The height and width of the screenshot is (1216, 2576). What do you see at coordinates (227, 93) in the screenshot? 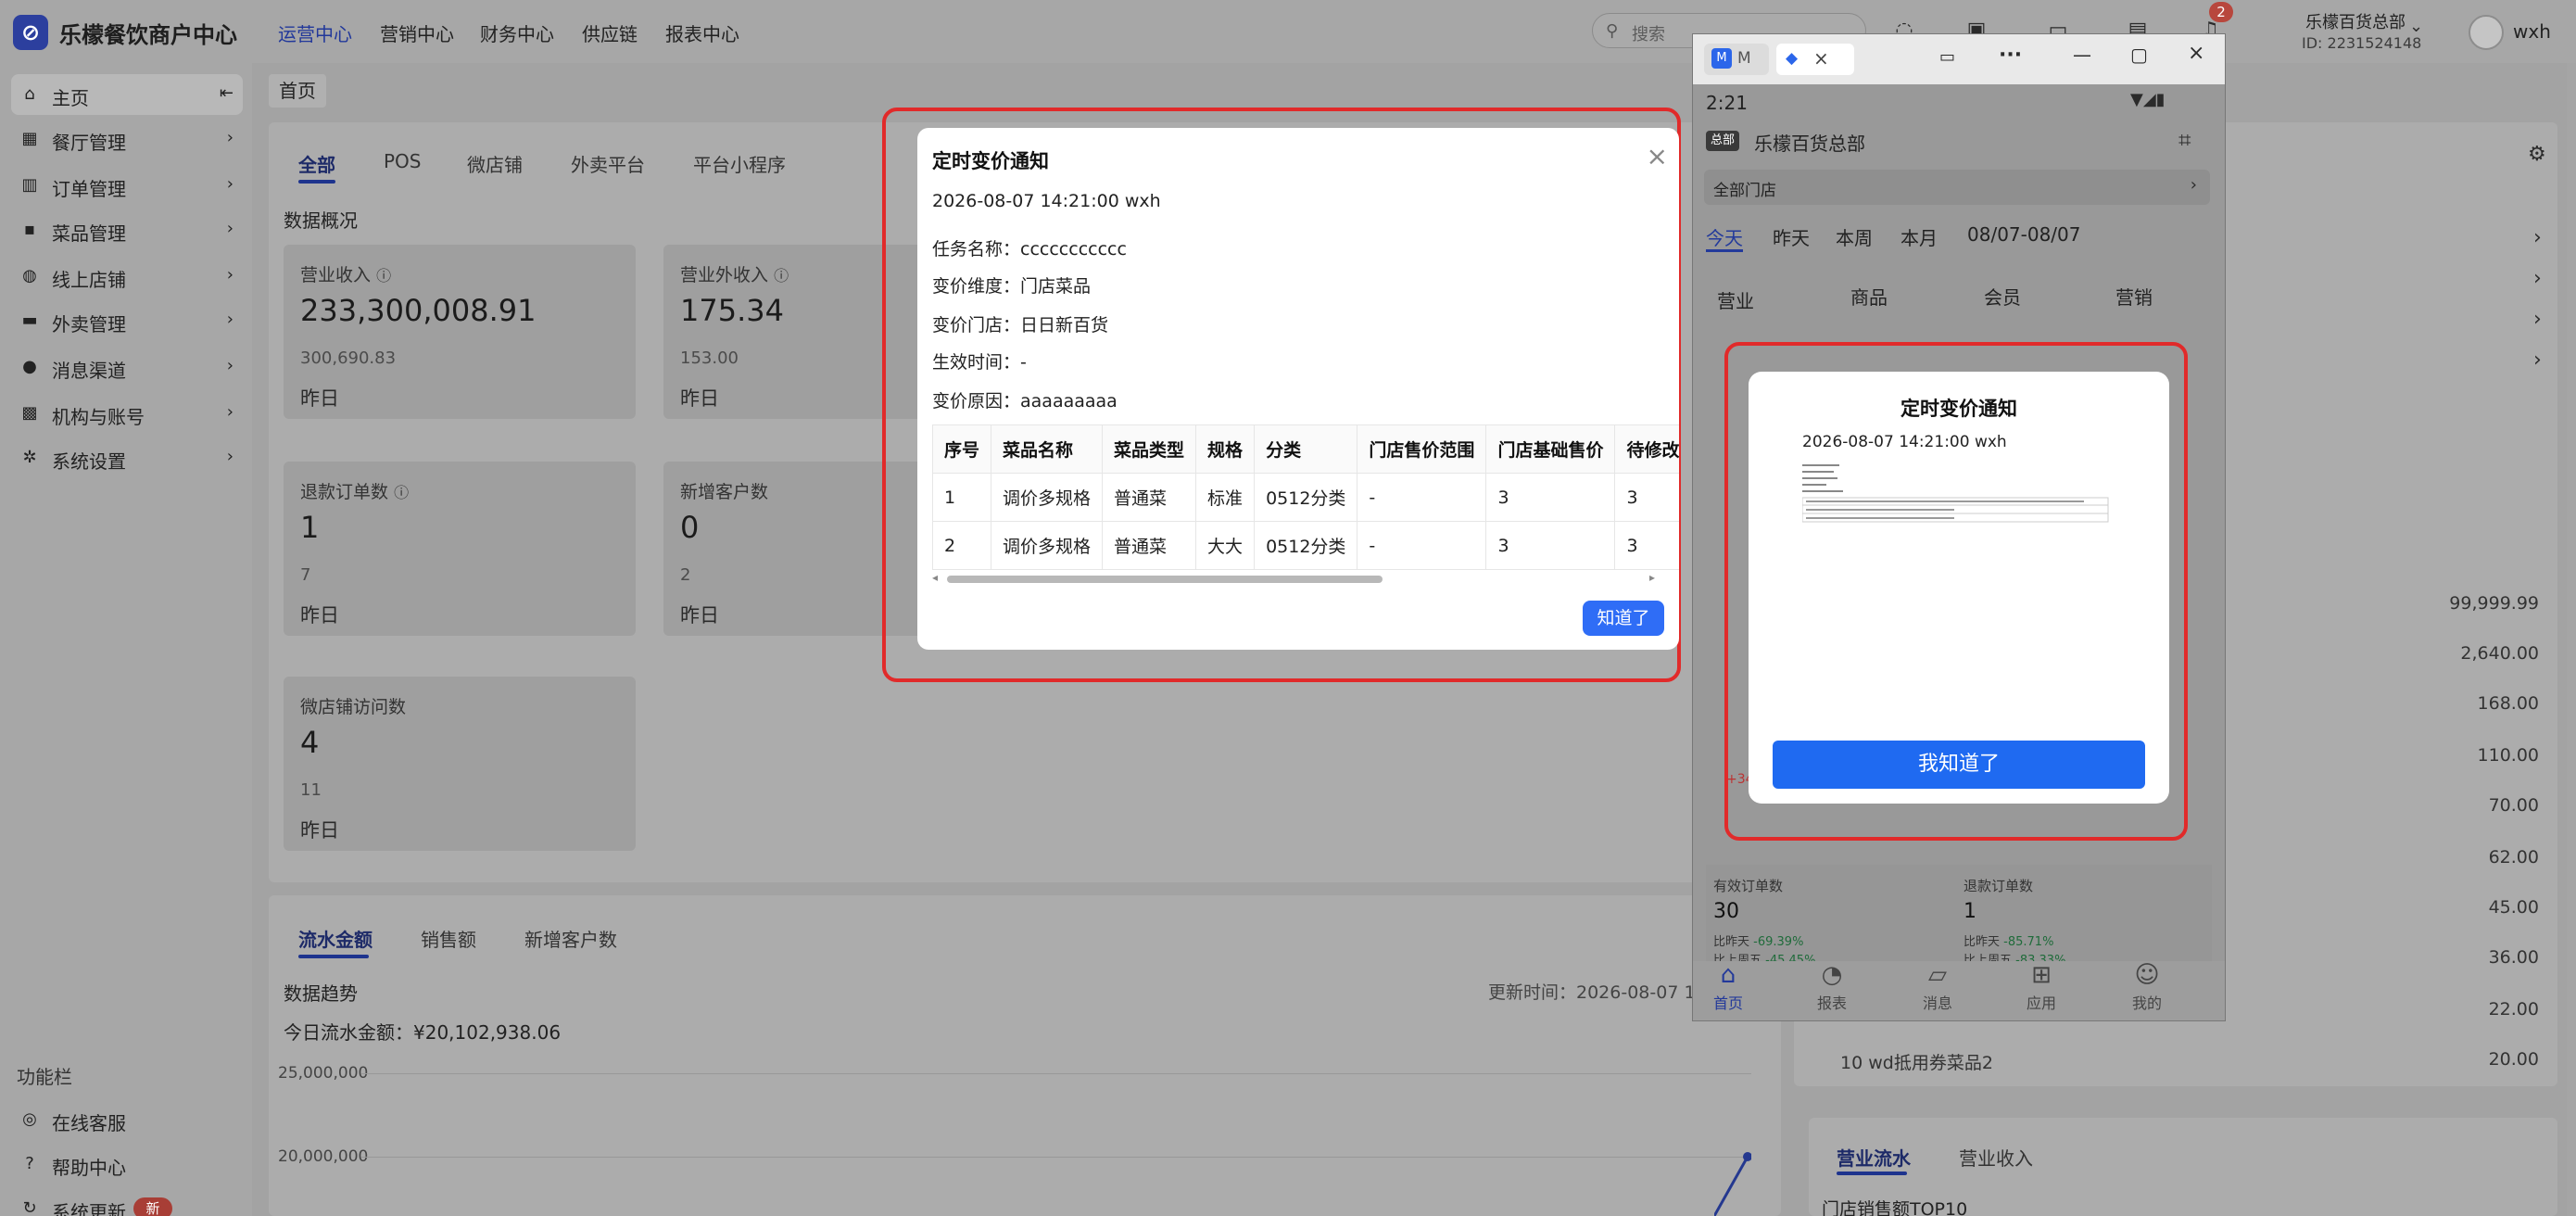
I see `collapse-icon: ⇤` at bounding box center [227, 93].